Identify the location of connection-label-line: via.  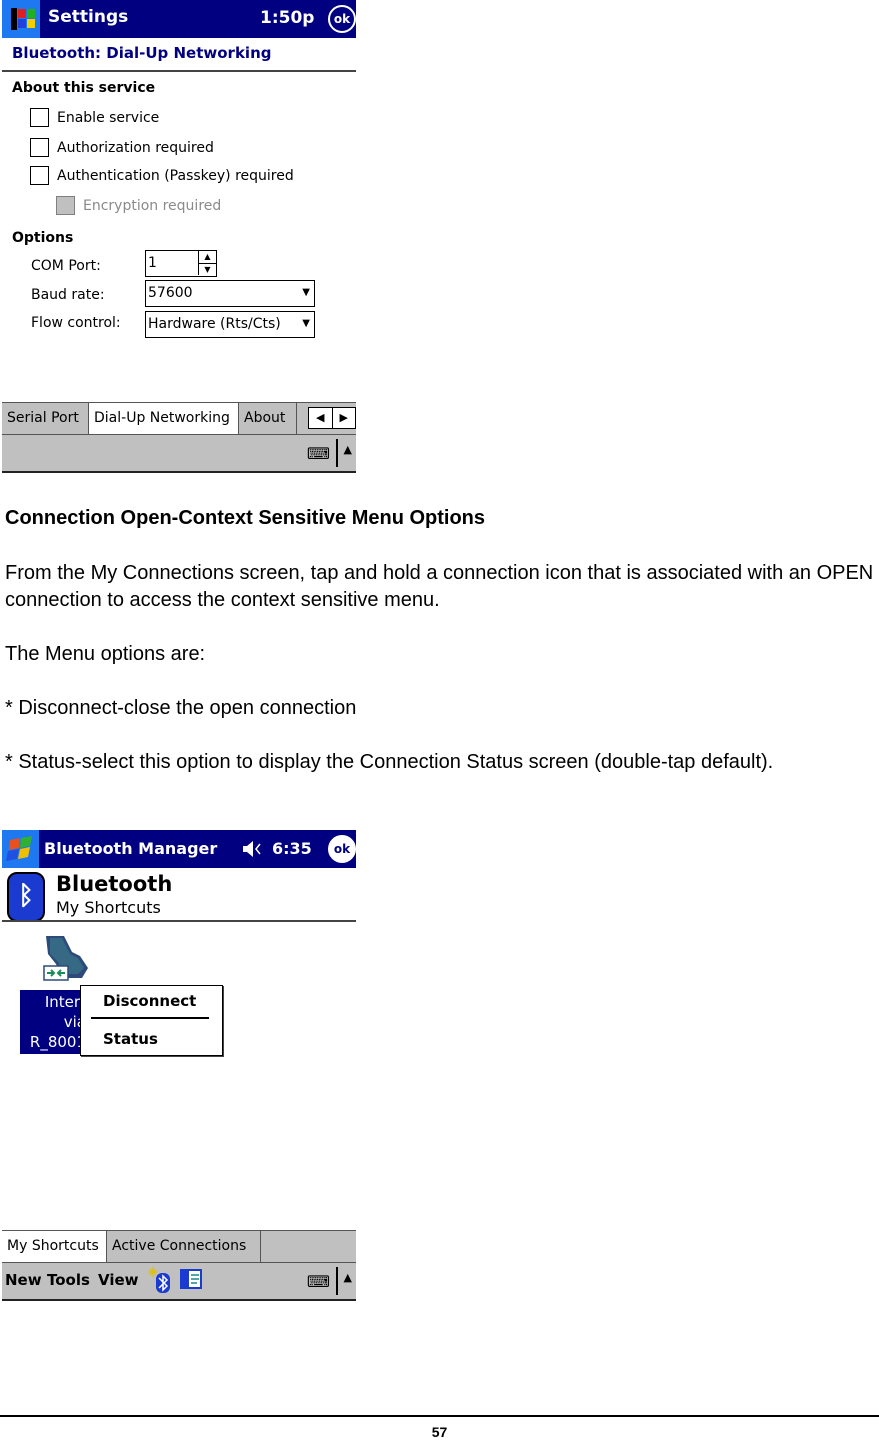
(74, 1022).